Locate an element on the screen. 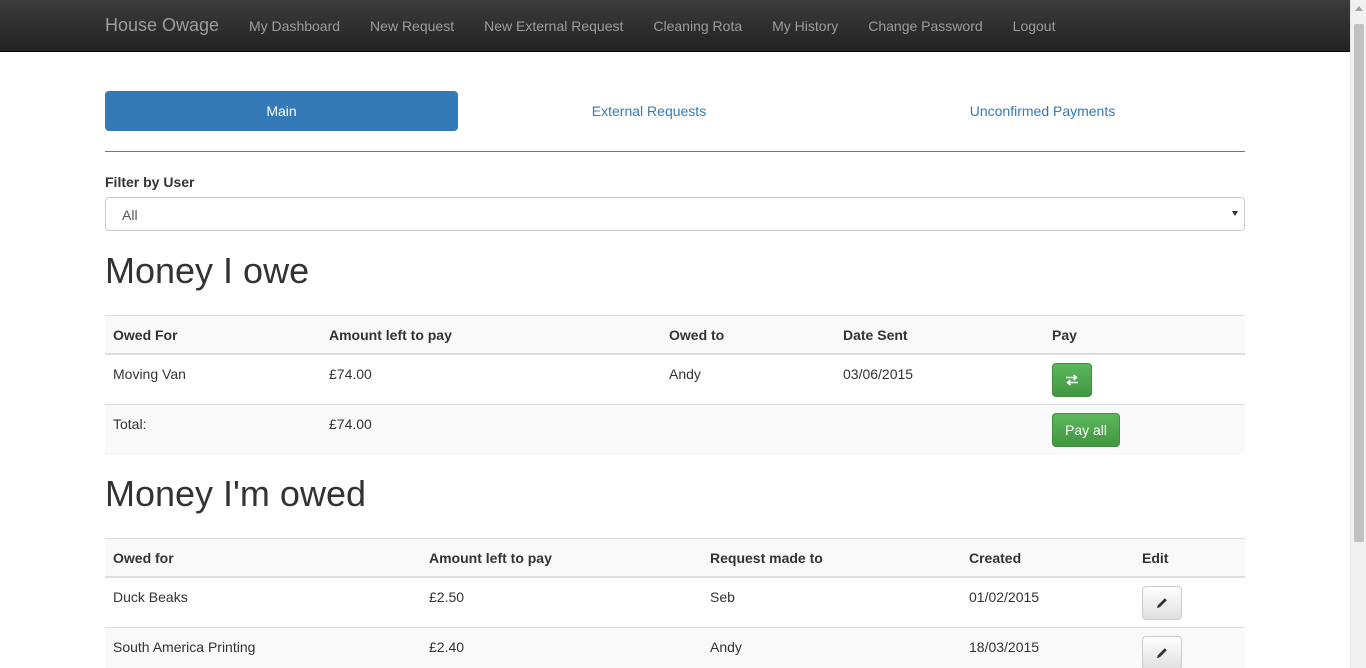  table-row: Moving Van £74.00 Andy 03/06/2015 is located at coordinates (675, 378).